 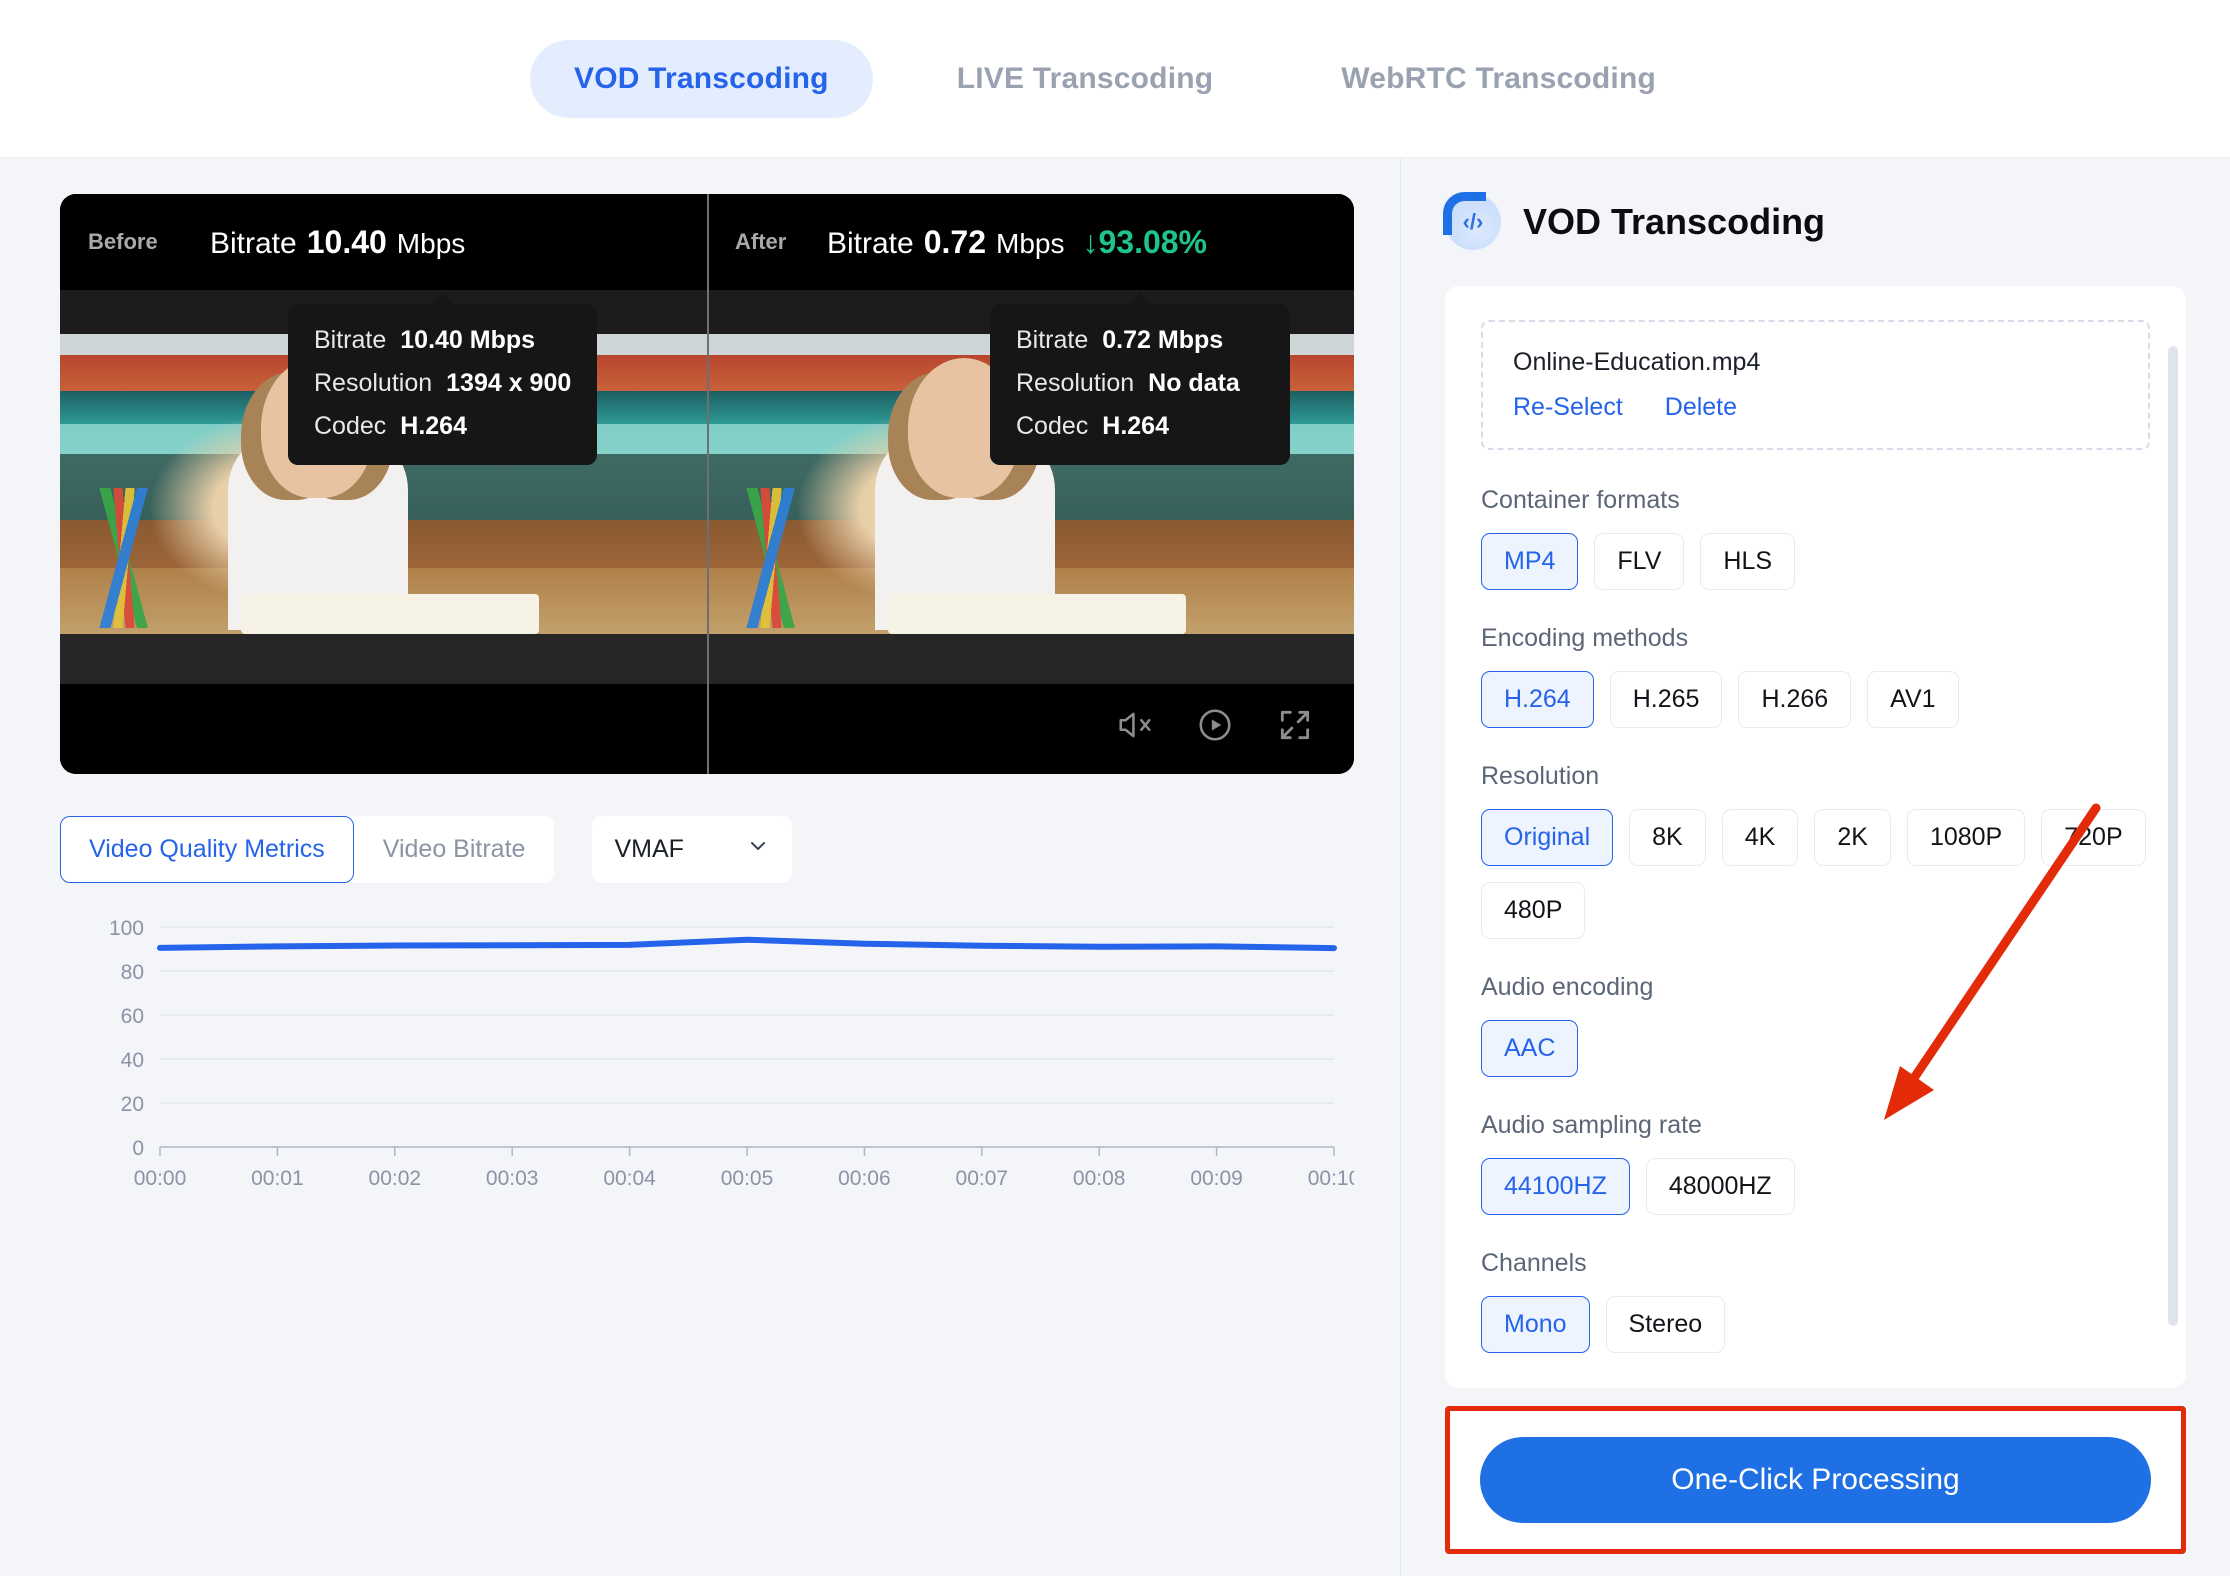 What do you see at coordinates (1748, 561) in the screenshot?
I see `option-chip: HLS` at bounding box center [1748, 561].